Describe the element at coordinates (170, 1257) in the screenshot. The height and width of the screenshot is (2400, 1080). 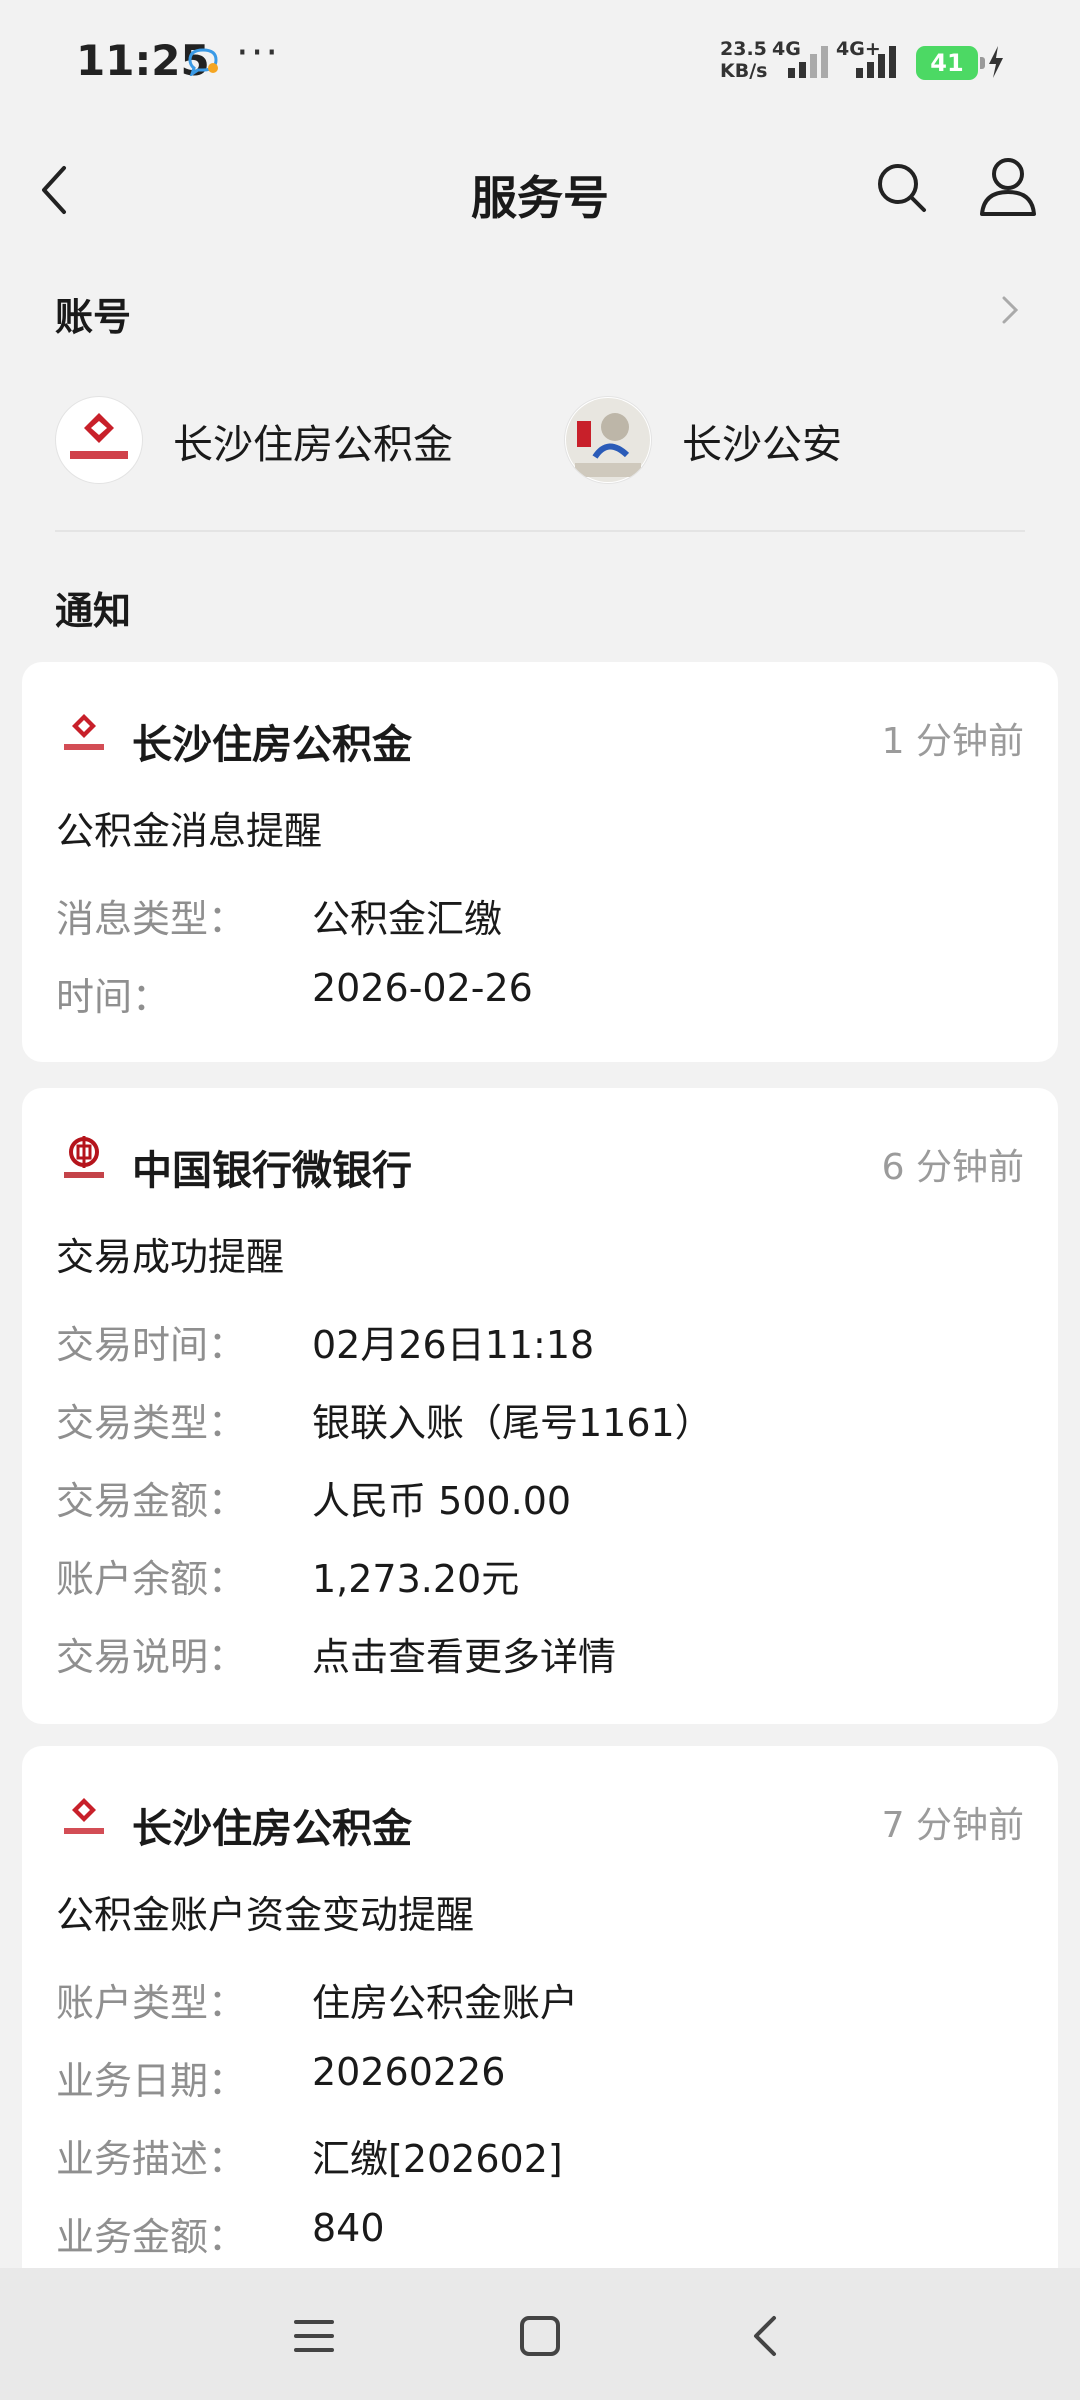
I see `notice-title: 交易成功提醒` at that location.